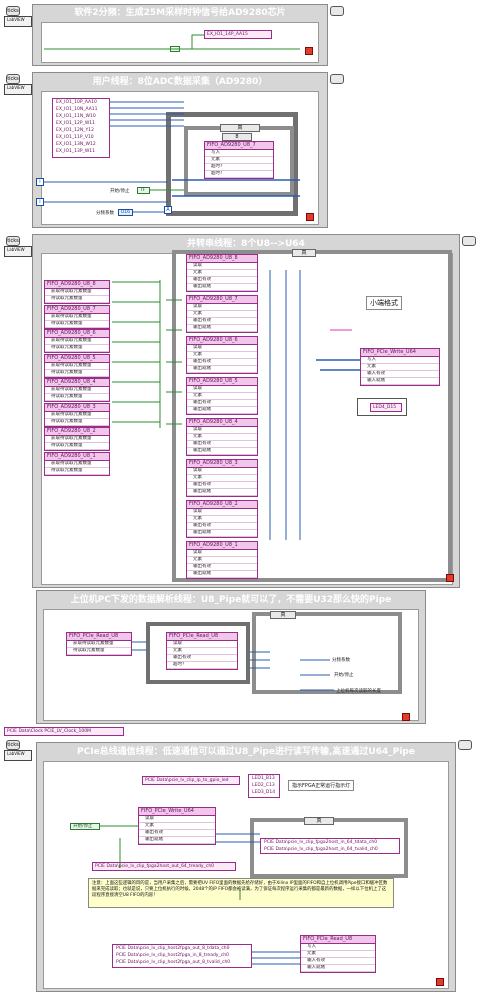 The width and height of the screenshot is (488, 999). I want to click on right-fifo-4: FIFO_AD9280_U8_4 读取 元素 输出有效 输出就绪, so click(222, 437).